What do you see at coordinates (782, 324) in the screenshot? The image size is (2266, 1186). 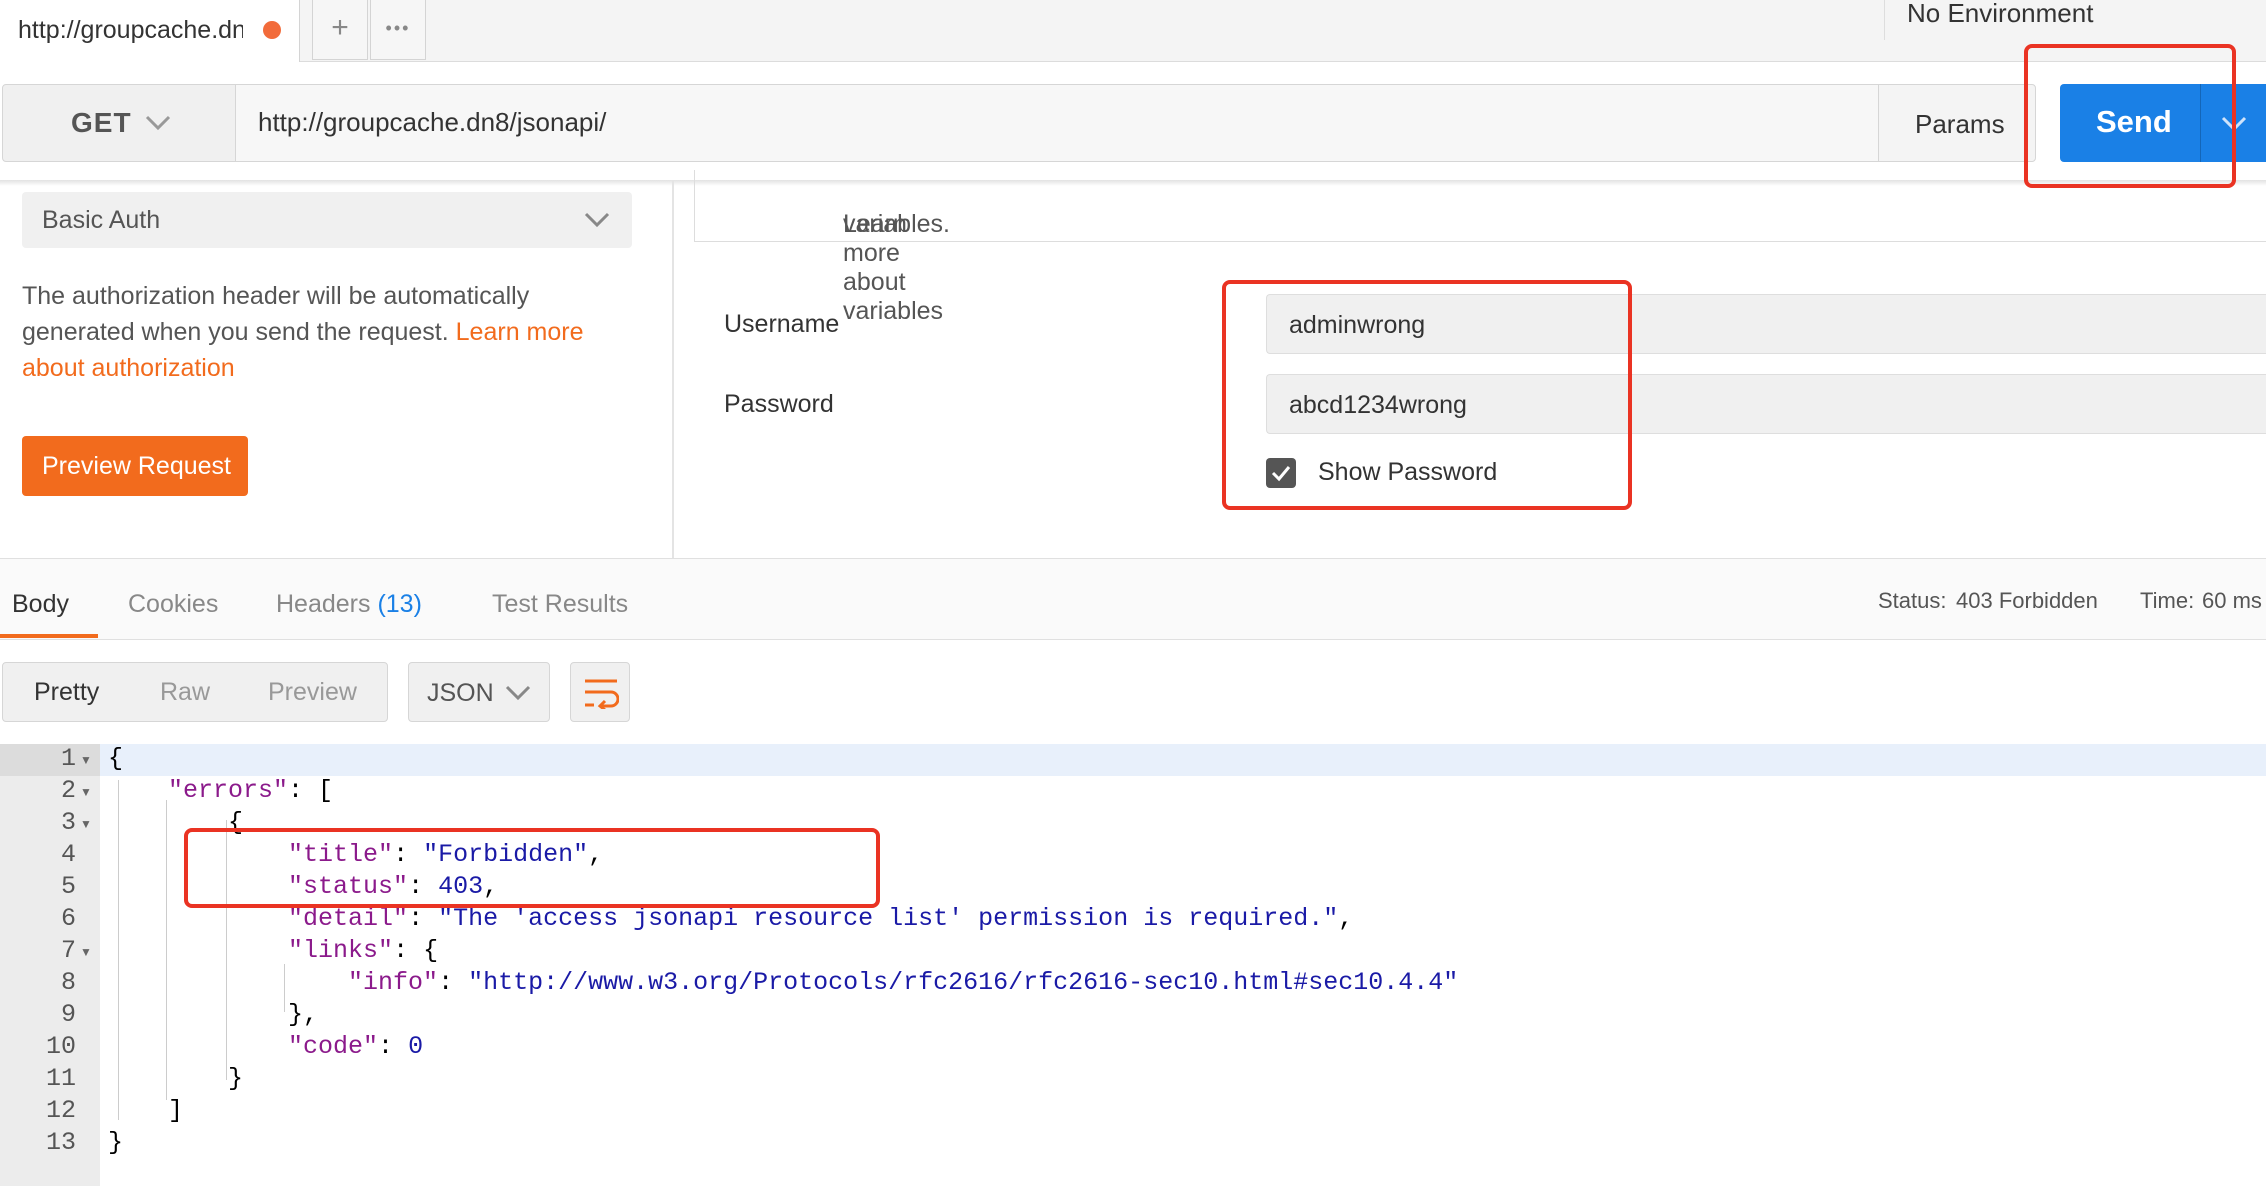 I see `username-label: Username` at bounding box center [782, 324].